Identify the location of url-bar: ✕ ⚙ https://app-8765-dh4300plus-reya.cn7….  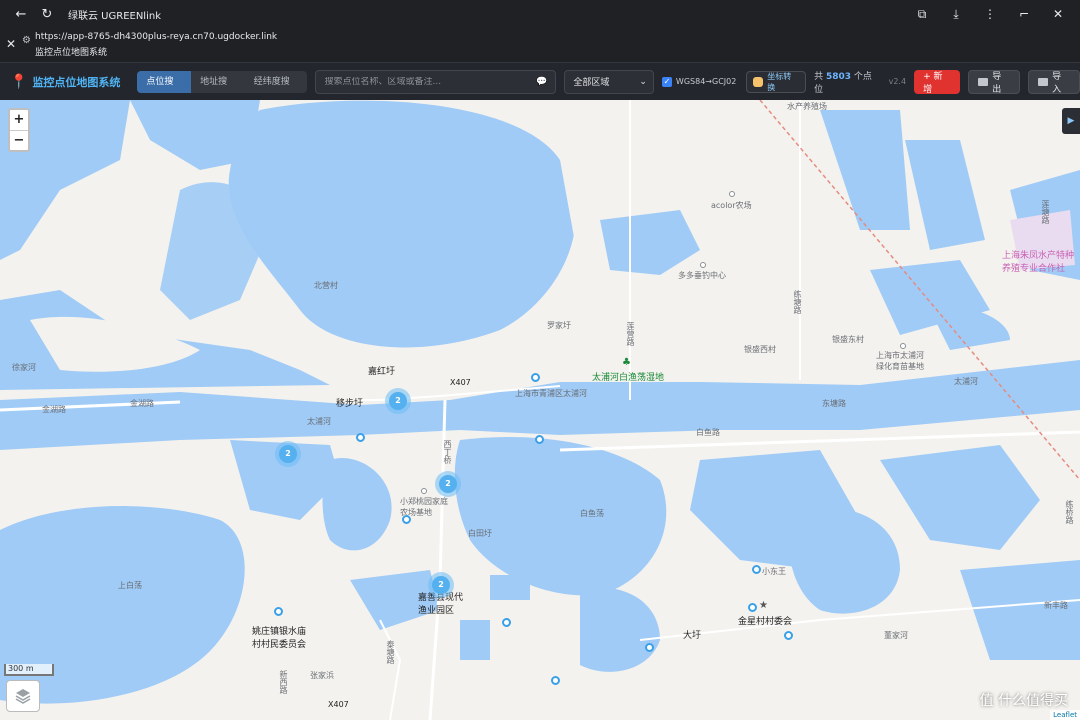
(540, 45).